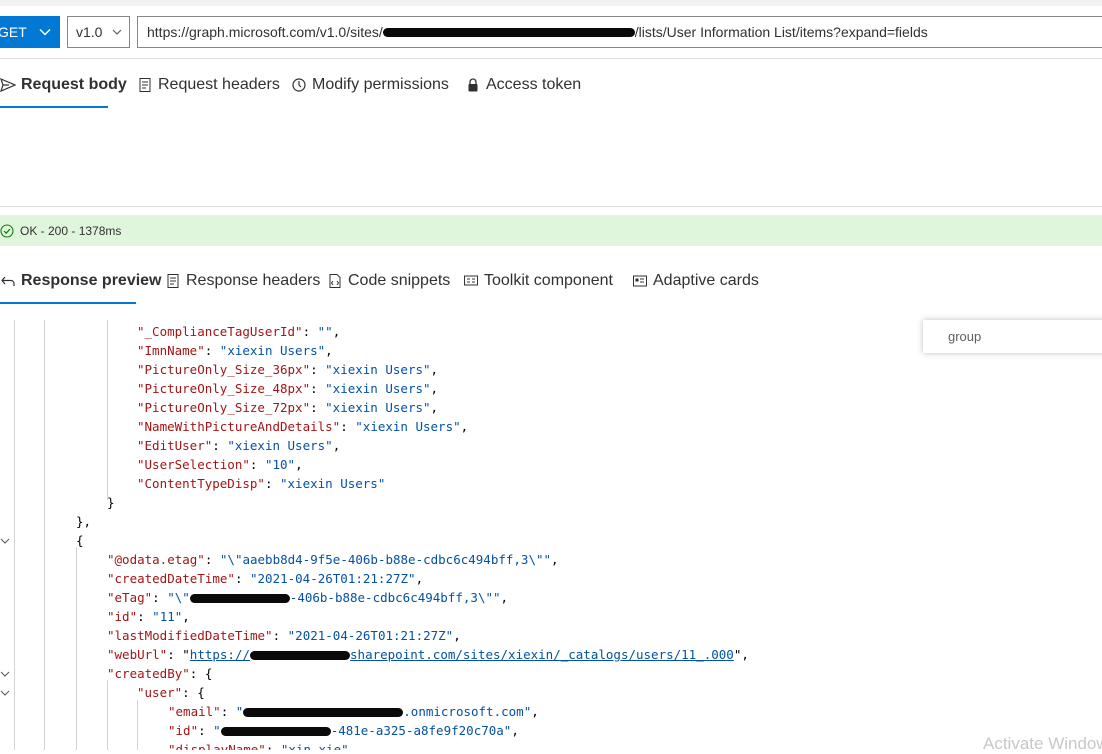  Describe the element at coordinates (80, 540) in the screenshot. I see `code-line: {` at that location.